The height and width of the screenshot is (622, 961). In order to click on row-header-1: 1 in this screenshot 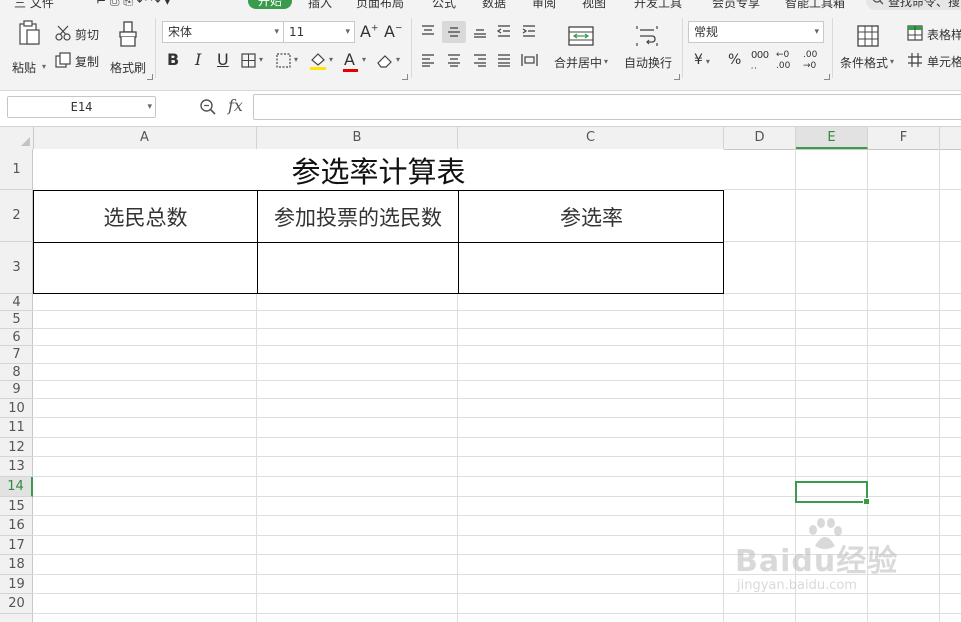, I will do `click(16, 169)`.